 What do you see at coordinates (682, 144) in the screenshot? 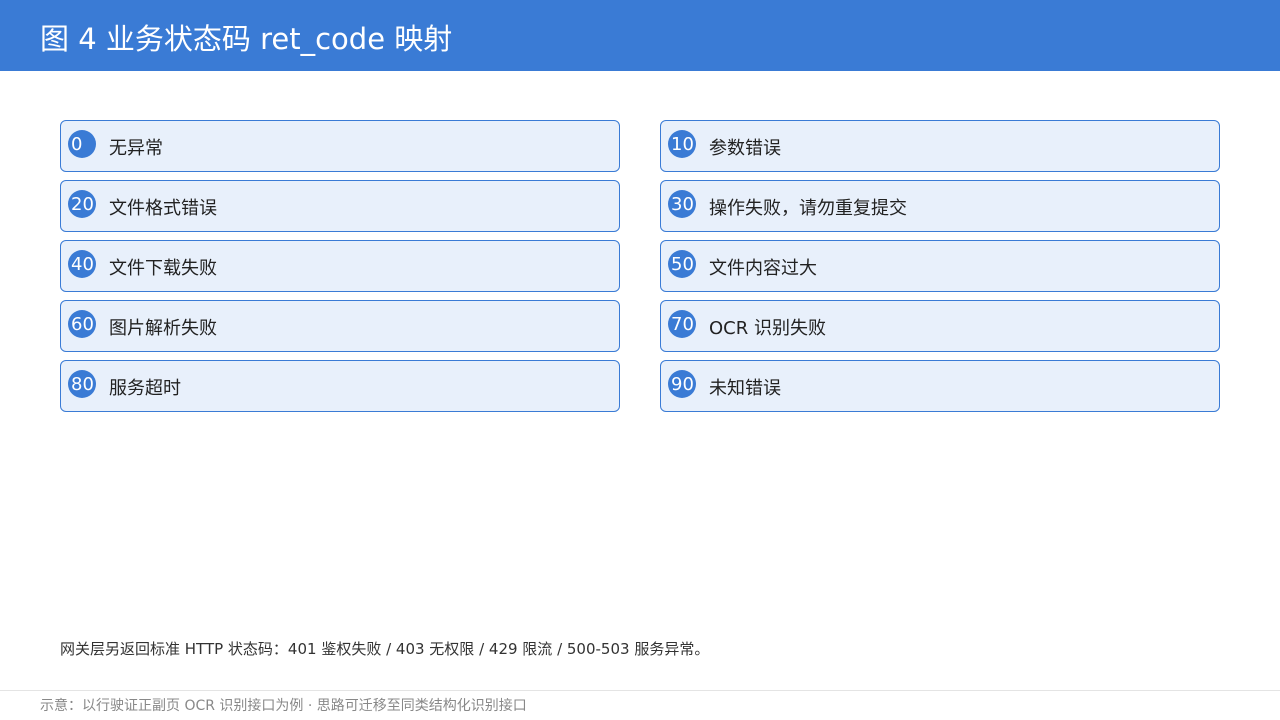
I see `code-badge: 10` at bounding box center [682, 144].